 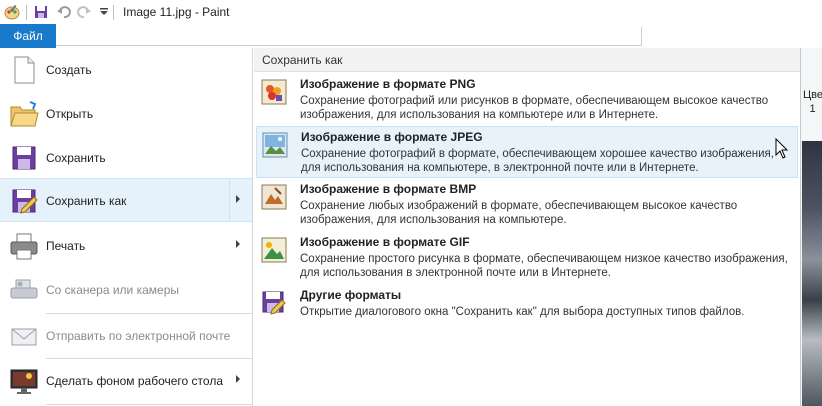 I want to click on menu-item-label: Со сканера или камеры, so click(x=112, y=290).